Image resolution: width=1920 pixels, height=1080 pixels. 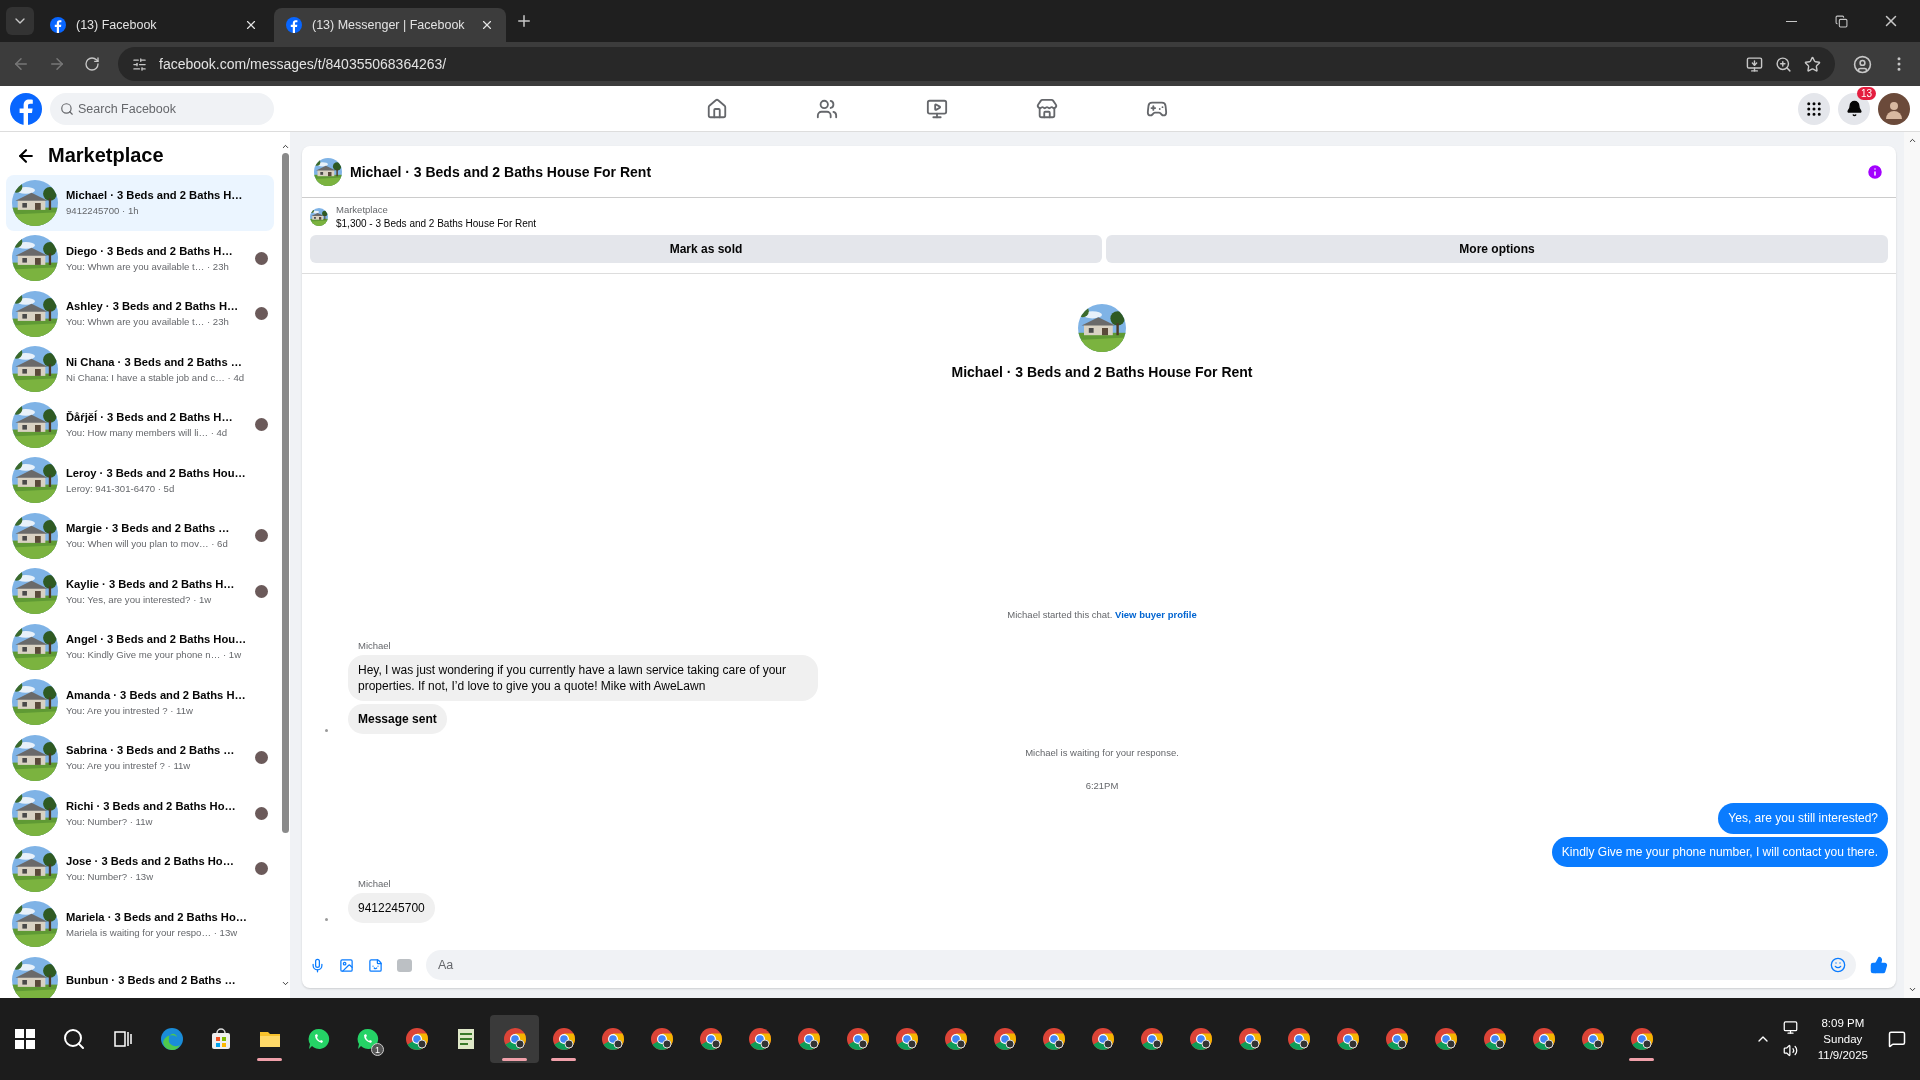 What do you see at coordinates (140, 536) in the screenshot?
I see `conversation-item: Margie · 3 Beds and 2 Baths … You: When will you plan to mov… · 6d` at bounding box center [140, 536].